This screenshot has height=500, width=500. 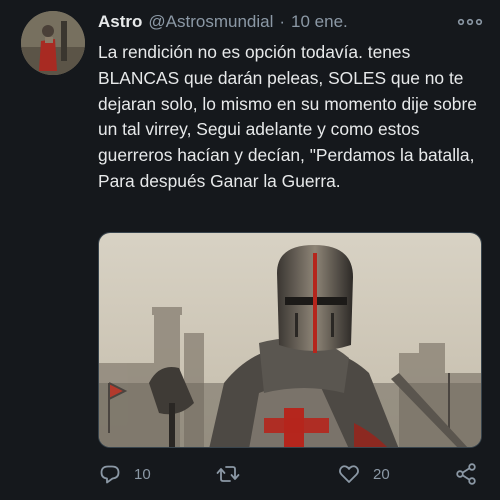 I want to click on share-button, so click(x=472, y=474).